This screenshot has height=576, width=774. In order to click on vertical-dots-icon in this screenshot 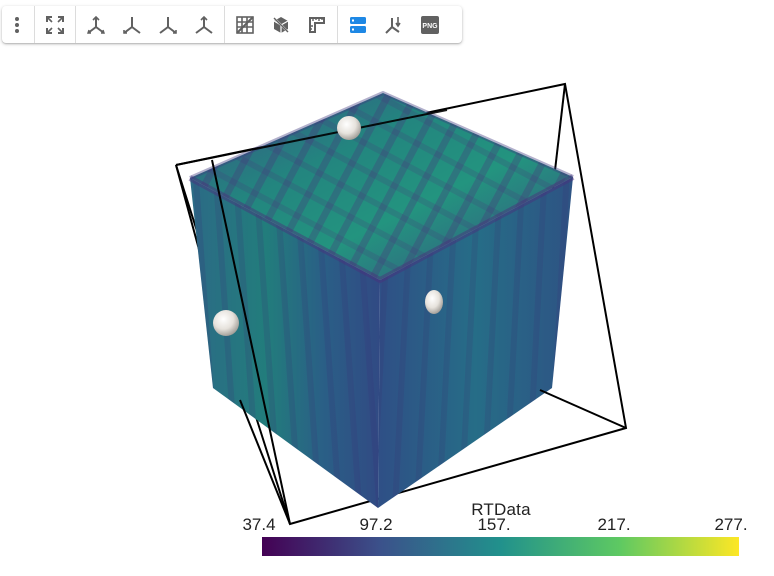, I will do `click(17, 24)`.